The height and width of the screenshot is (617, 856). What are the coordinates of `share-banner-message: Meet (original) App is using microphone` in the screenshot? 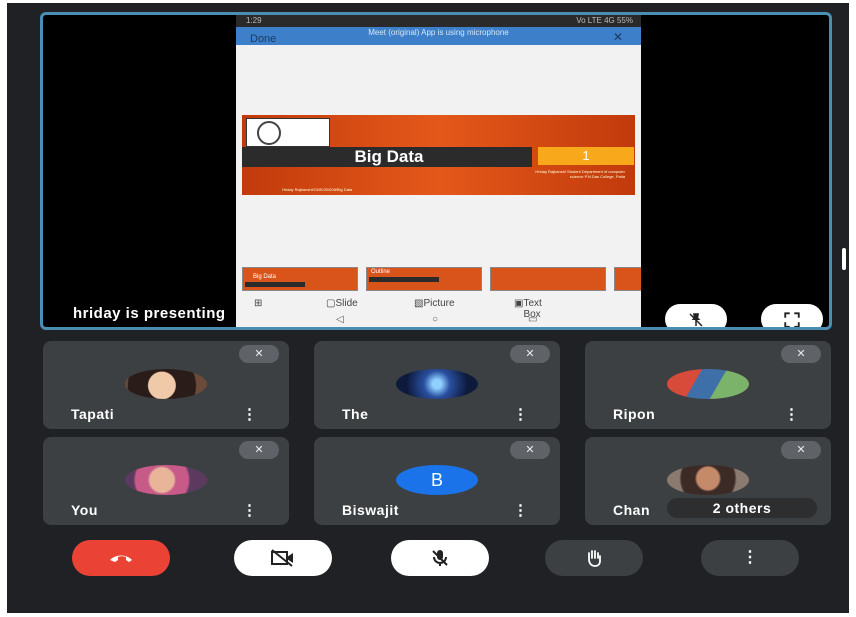 It's located at (438, 32).